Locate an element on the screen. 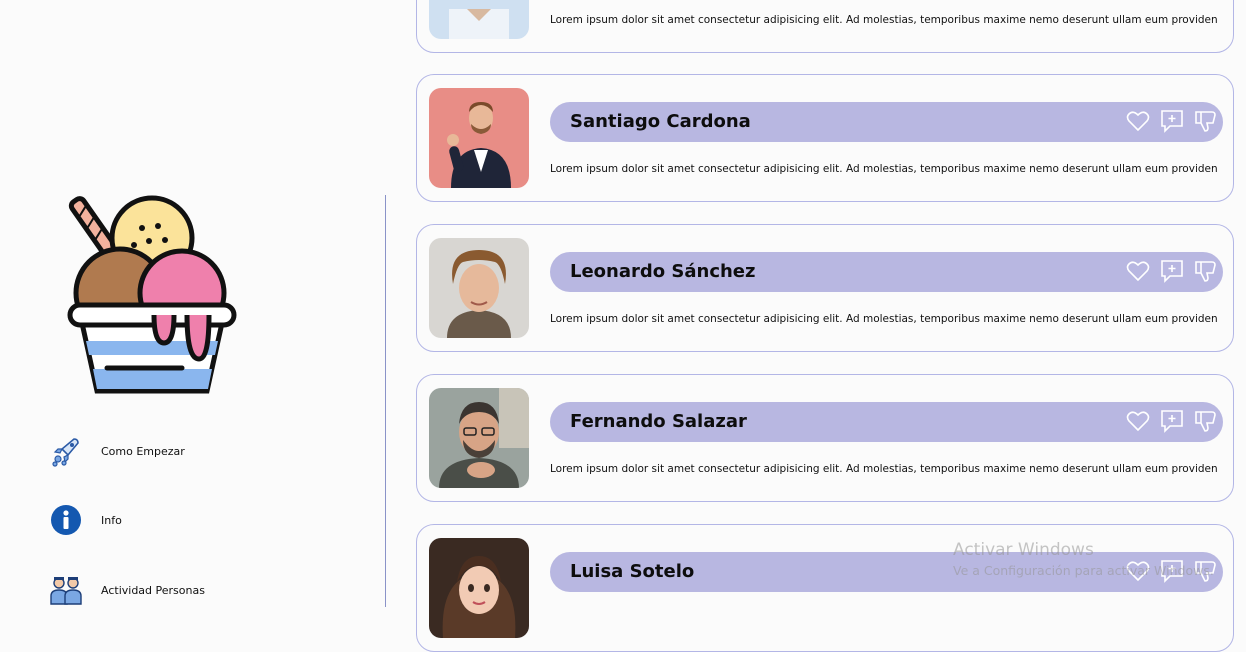  rocket-icon is located at coordinates (66, 451).